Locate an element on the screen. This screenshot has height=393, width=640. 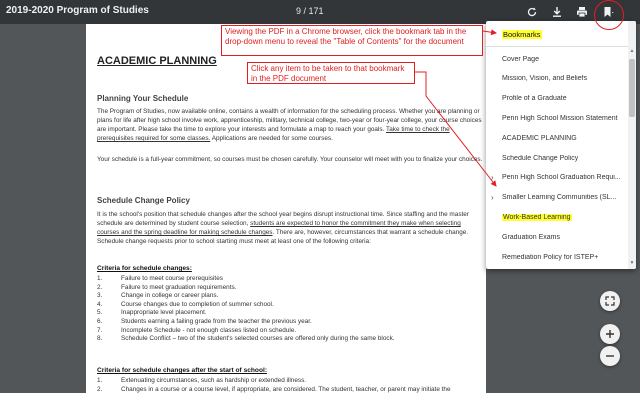
page-heading: ACADEMIC PLANNING is located at coordinates (157, 61).